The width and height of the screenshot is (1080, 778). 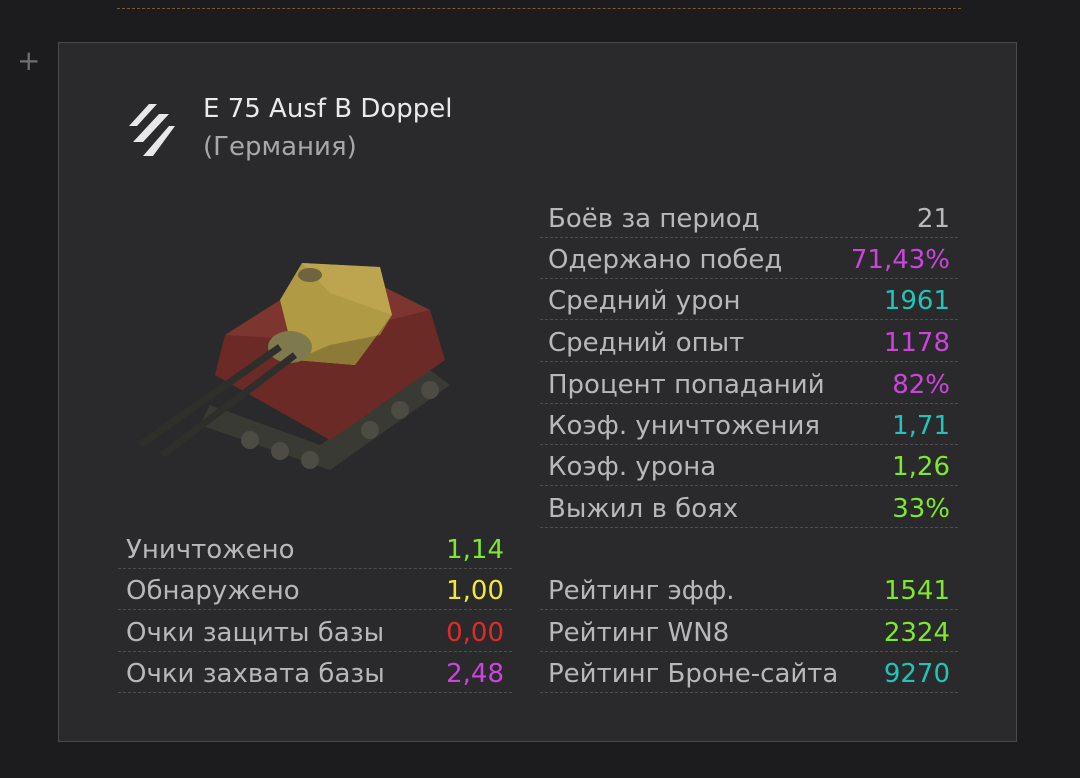 I want to click on stat-label: Обнаружено, so click(x=213, y=591).